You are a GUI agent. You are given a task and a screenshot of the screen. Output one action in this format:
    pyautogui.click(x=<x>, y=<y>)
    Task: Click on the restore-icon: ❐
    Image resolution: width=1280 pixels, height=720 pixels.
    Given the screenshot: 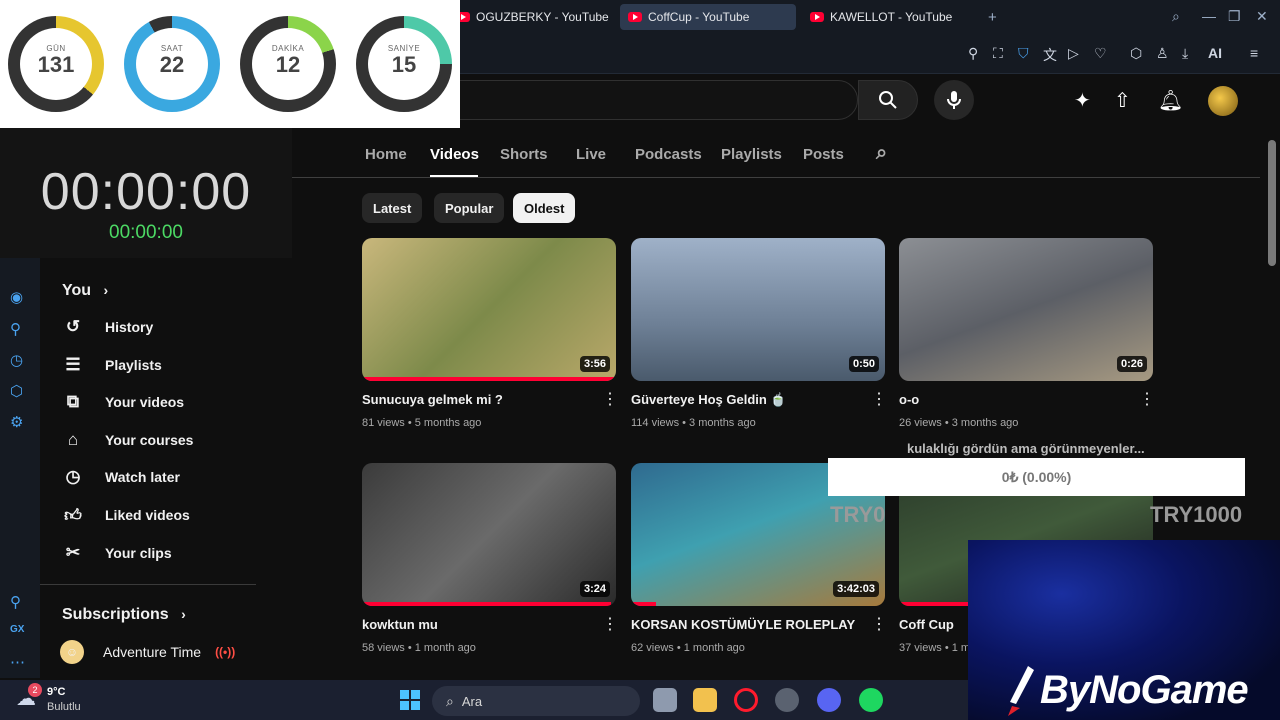 What is the action you would take?
    pyautogui.click(x=1234, y=16)
    